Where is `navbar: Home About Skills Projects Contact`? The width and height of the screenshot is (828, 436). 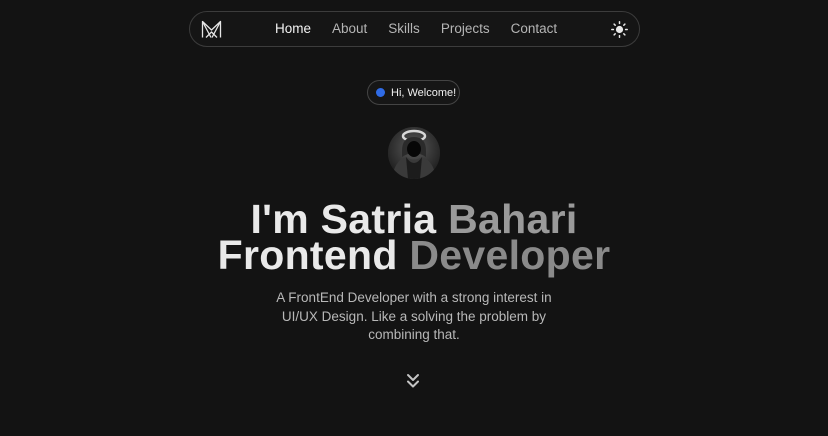
navbar: Home About Skills Projects Contact is located at coordinates (414, 29).